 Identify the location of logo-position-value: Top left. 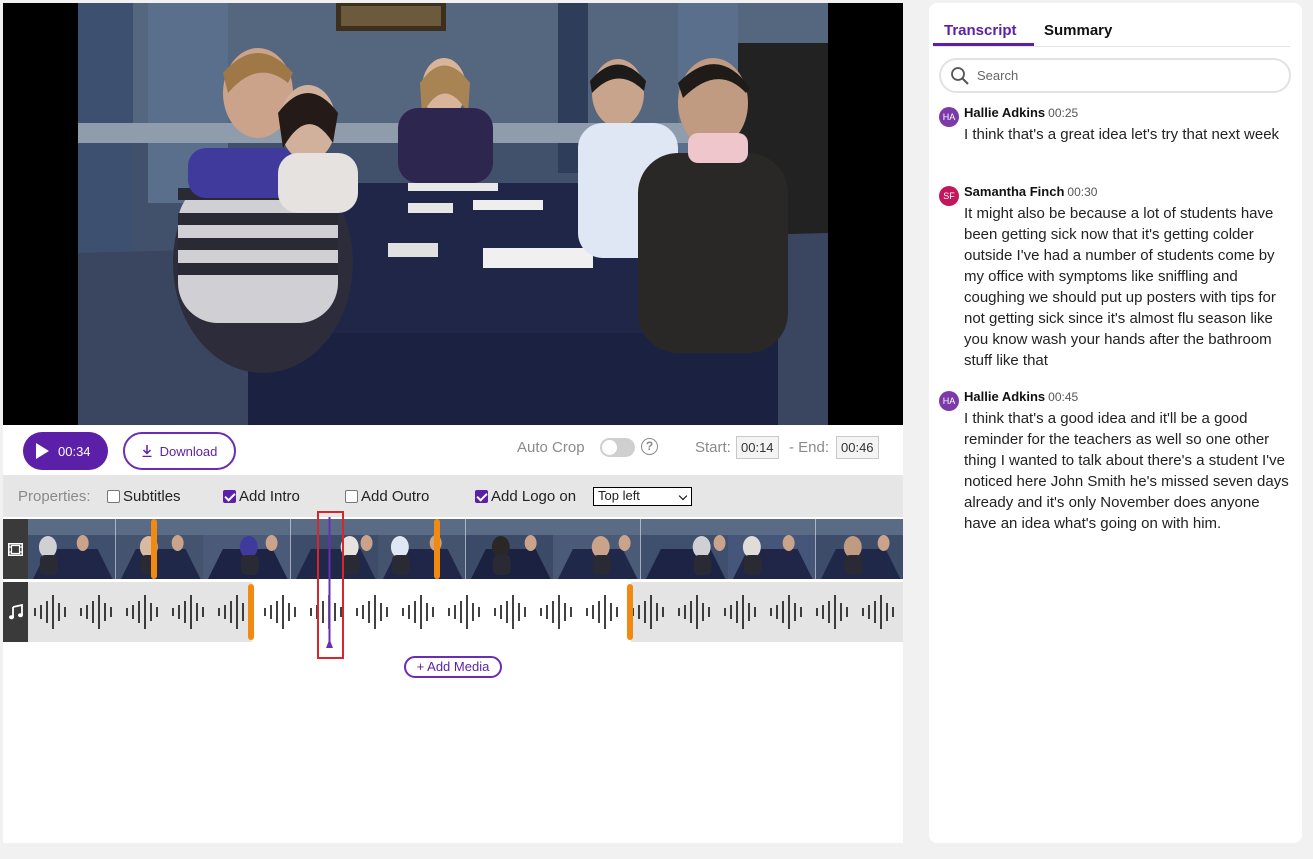
(619, 495).